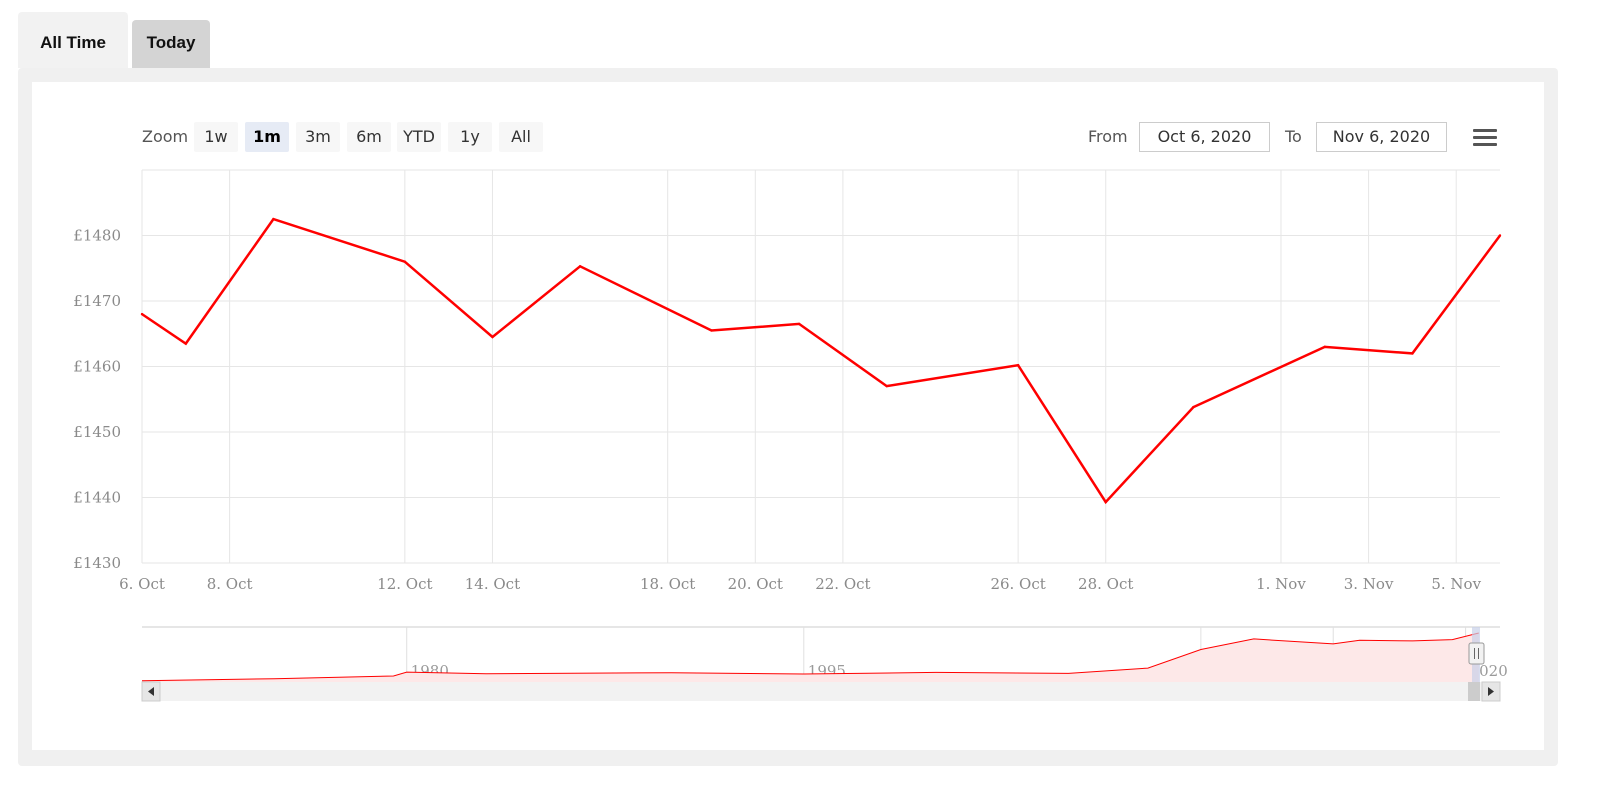 This screenshot has height=794, width=1600. What do you see at coordinates (1105, 584) in the screenshot?
I see `x-tick-label: 28. Oct` at bounding box center [1105, 584].